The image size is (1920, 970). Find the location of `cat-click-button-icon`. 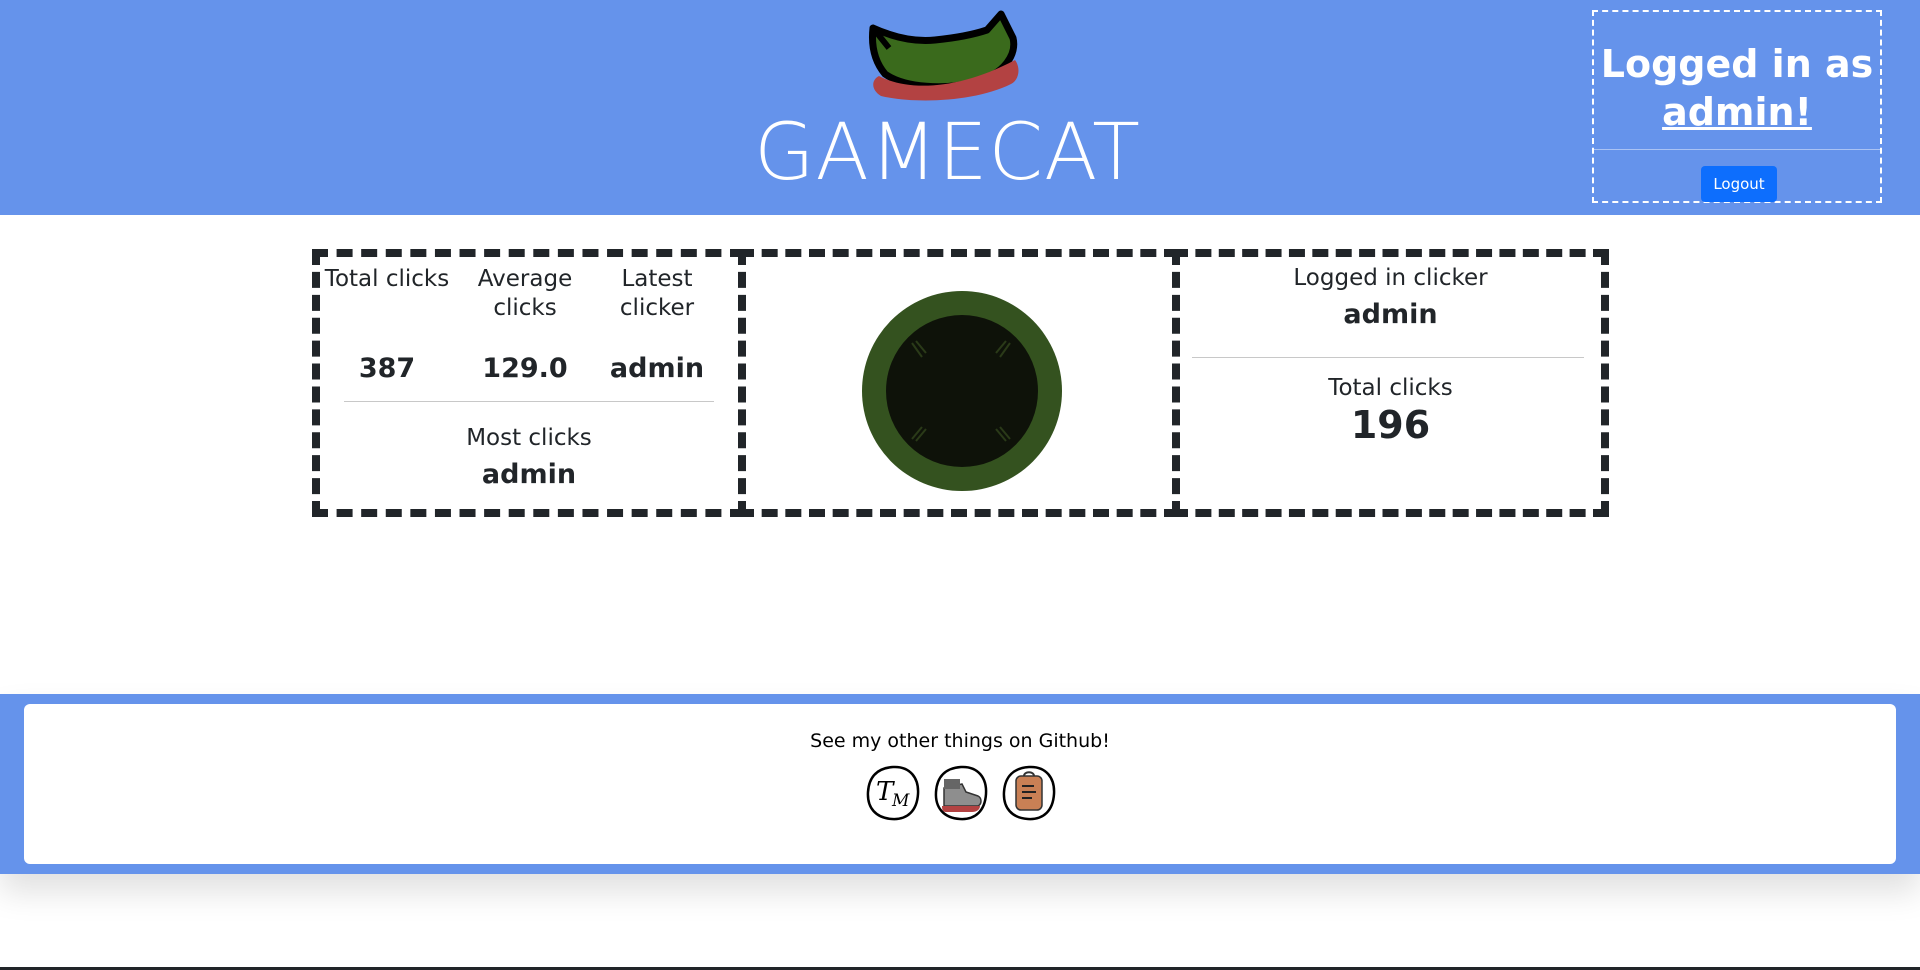

cat-click-button-icon is located at coordinates (962, 391).